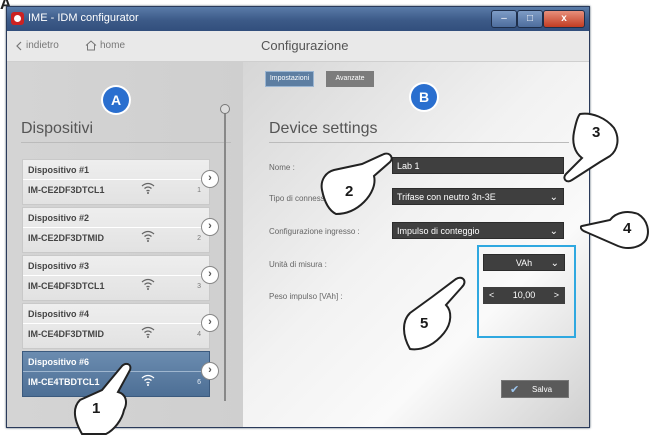 This screenshot has height=436, width=651. I want to click on chevron-left-icon, so click(19, 45).